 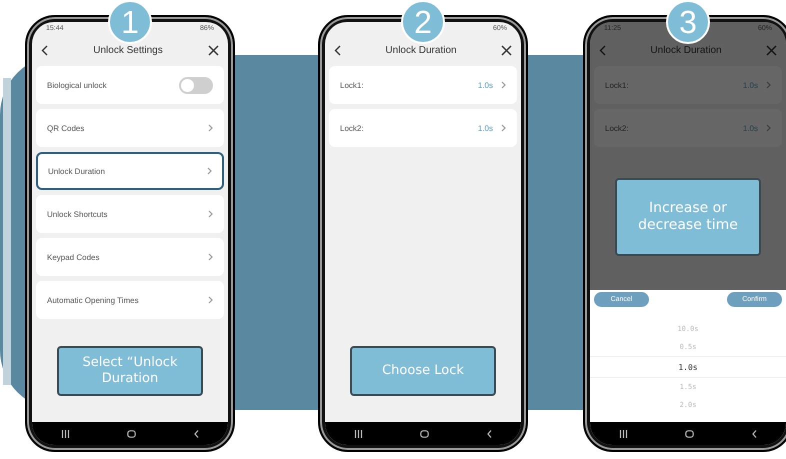 I want to click on row-label: Unlock Duration, so click(x=76, y=171).